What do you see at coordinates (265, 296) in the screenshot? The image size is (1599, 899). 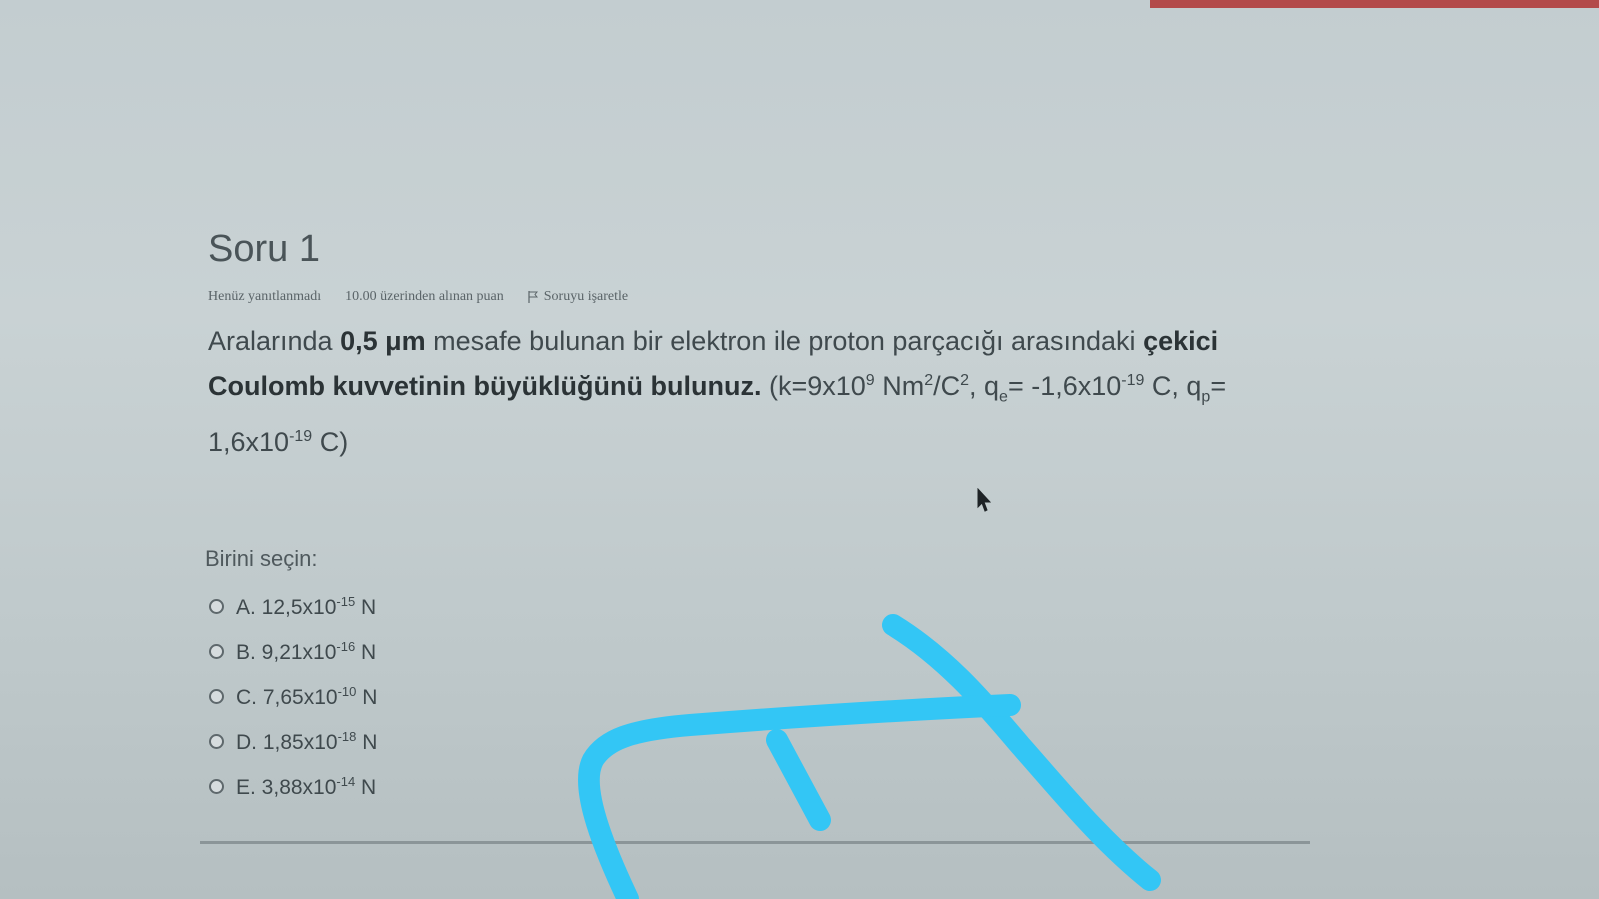 I see `question-status: Henüz yanıtlanmadı` at bounding box center [265, 296].